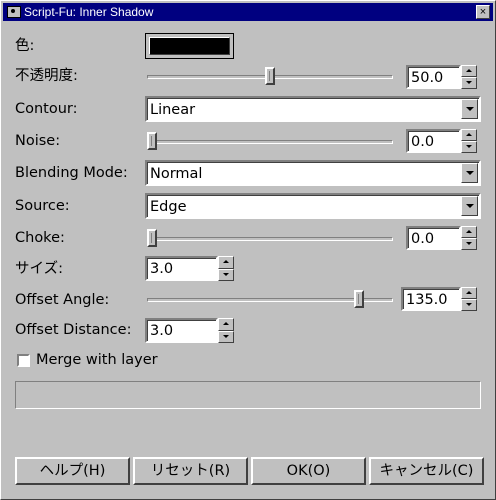  Describe the element at coordinates (176, 174) in the screenshot. I see `blending-mode-value: Normal` at that location.